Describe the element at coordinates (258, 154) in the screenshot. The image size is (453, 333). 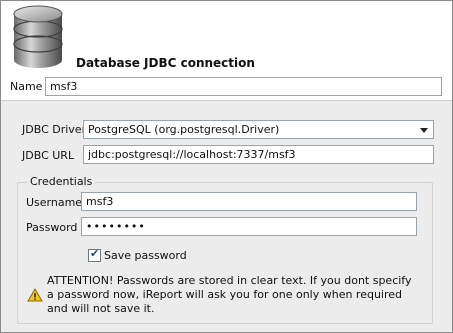
I see `jdbc-url-field` at that location.